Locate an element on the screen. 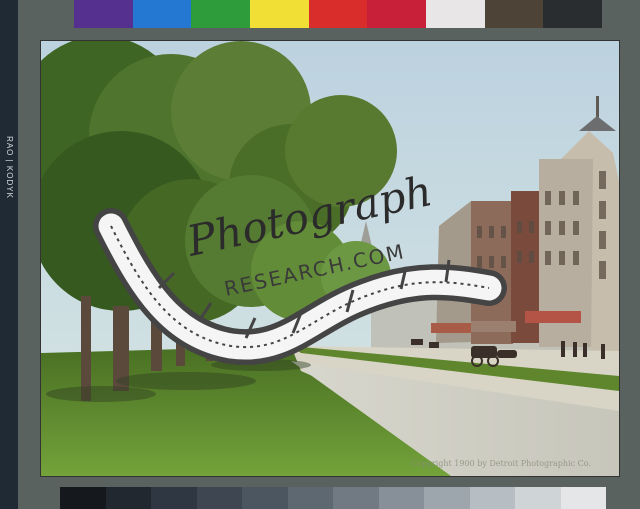 This screenshot has height=509, width=640. color-calibration-card is located at coordinates (338, 14).